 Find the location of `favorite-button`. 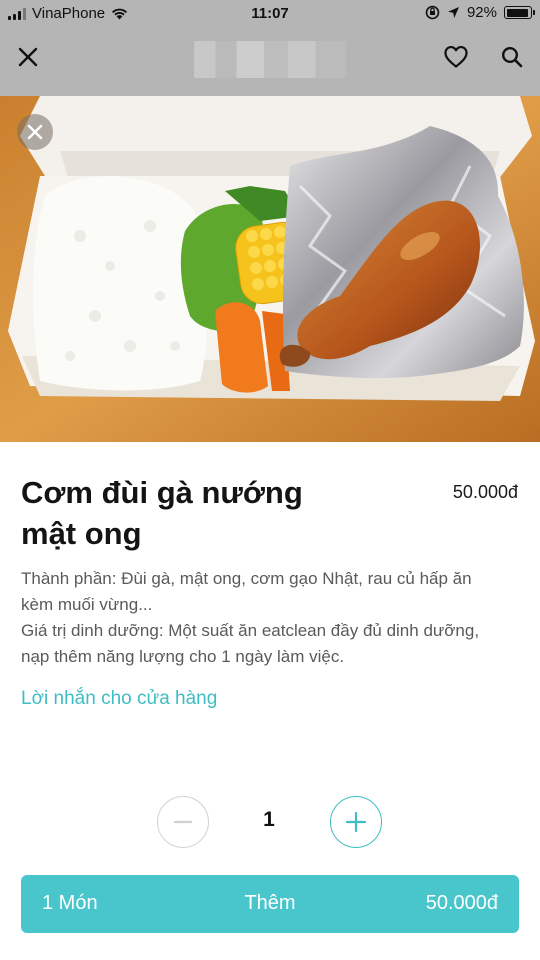

favorite-button is located at coordinates (456, 57).